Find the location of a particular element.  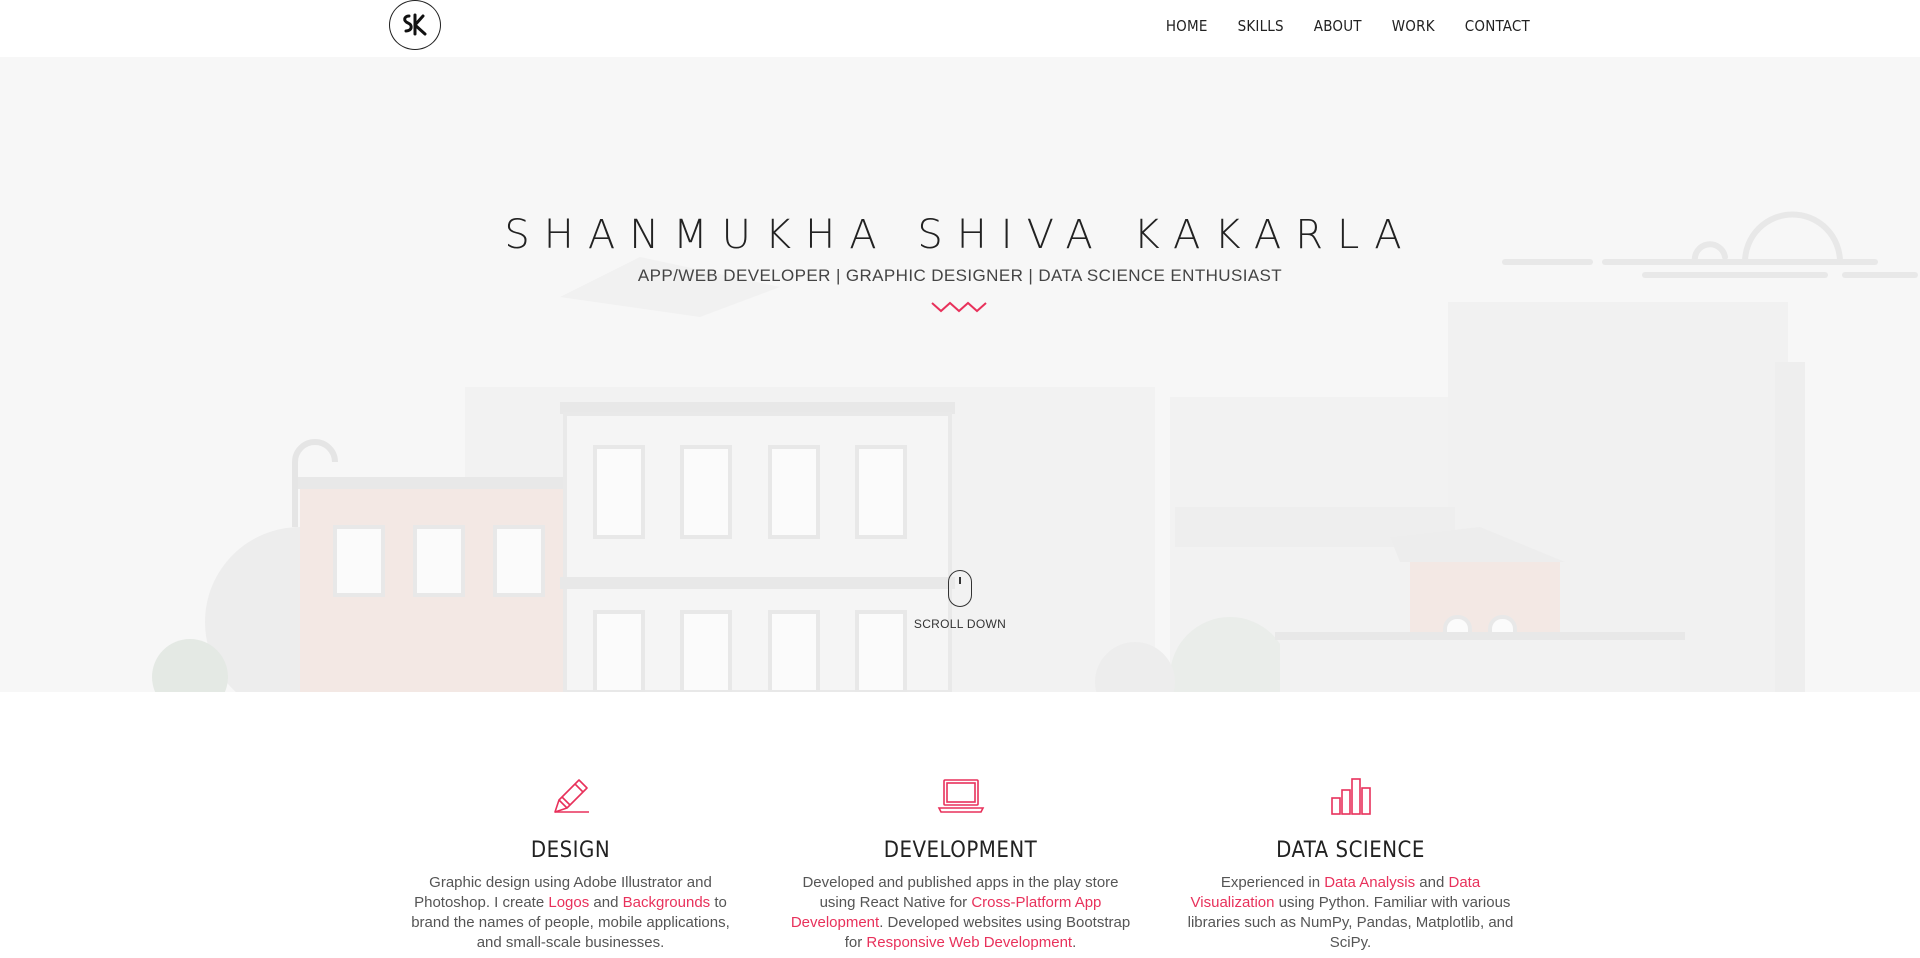

bar-chart-icon is located at coordinates (1350, 796).